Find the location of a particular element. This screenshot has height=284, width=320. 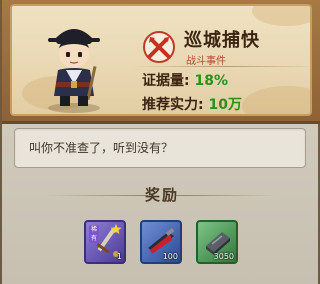

dialog-box: 叫你不准查了，听到没有？ is located at coordinates (160, 148).